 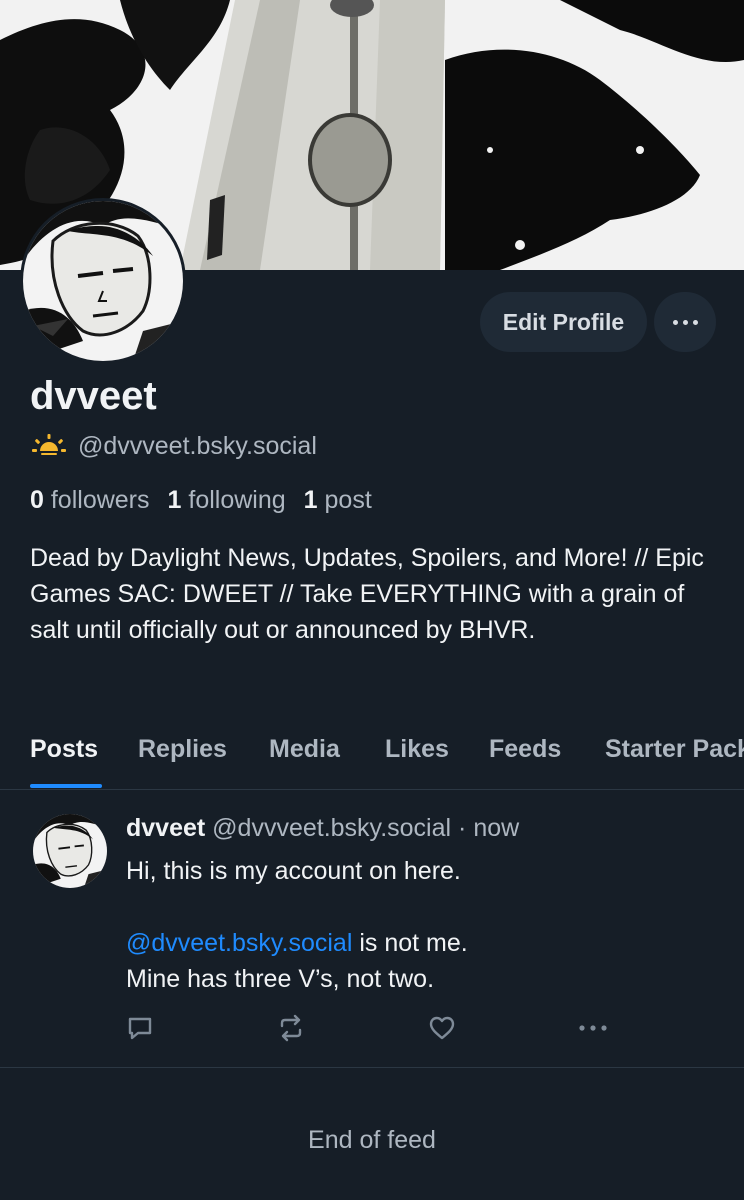 I want to click on post-actions, so click(x=372, y=1028).